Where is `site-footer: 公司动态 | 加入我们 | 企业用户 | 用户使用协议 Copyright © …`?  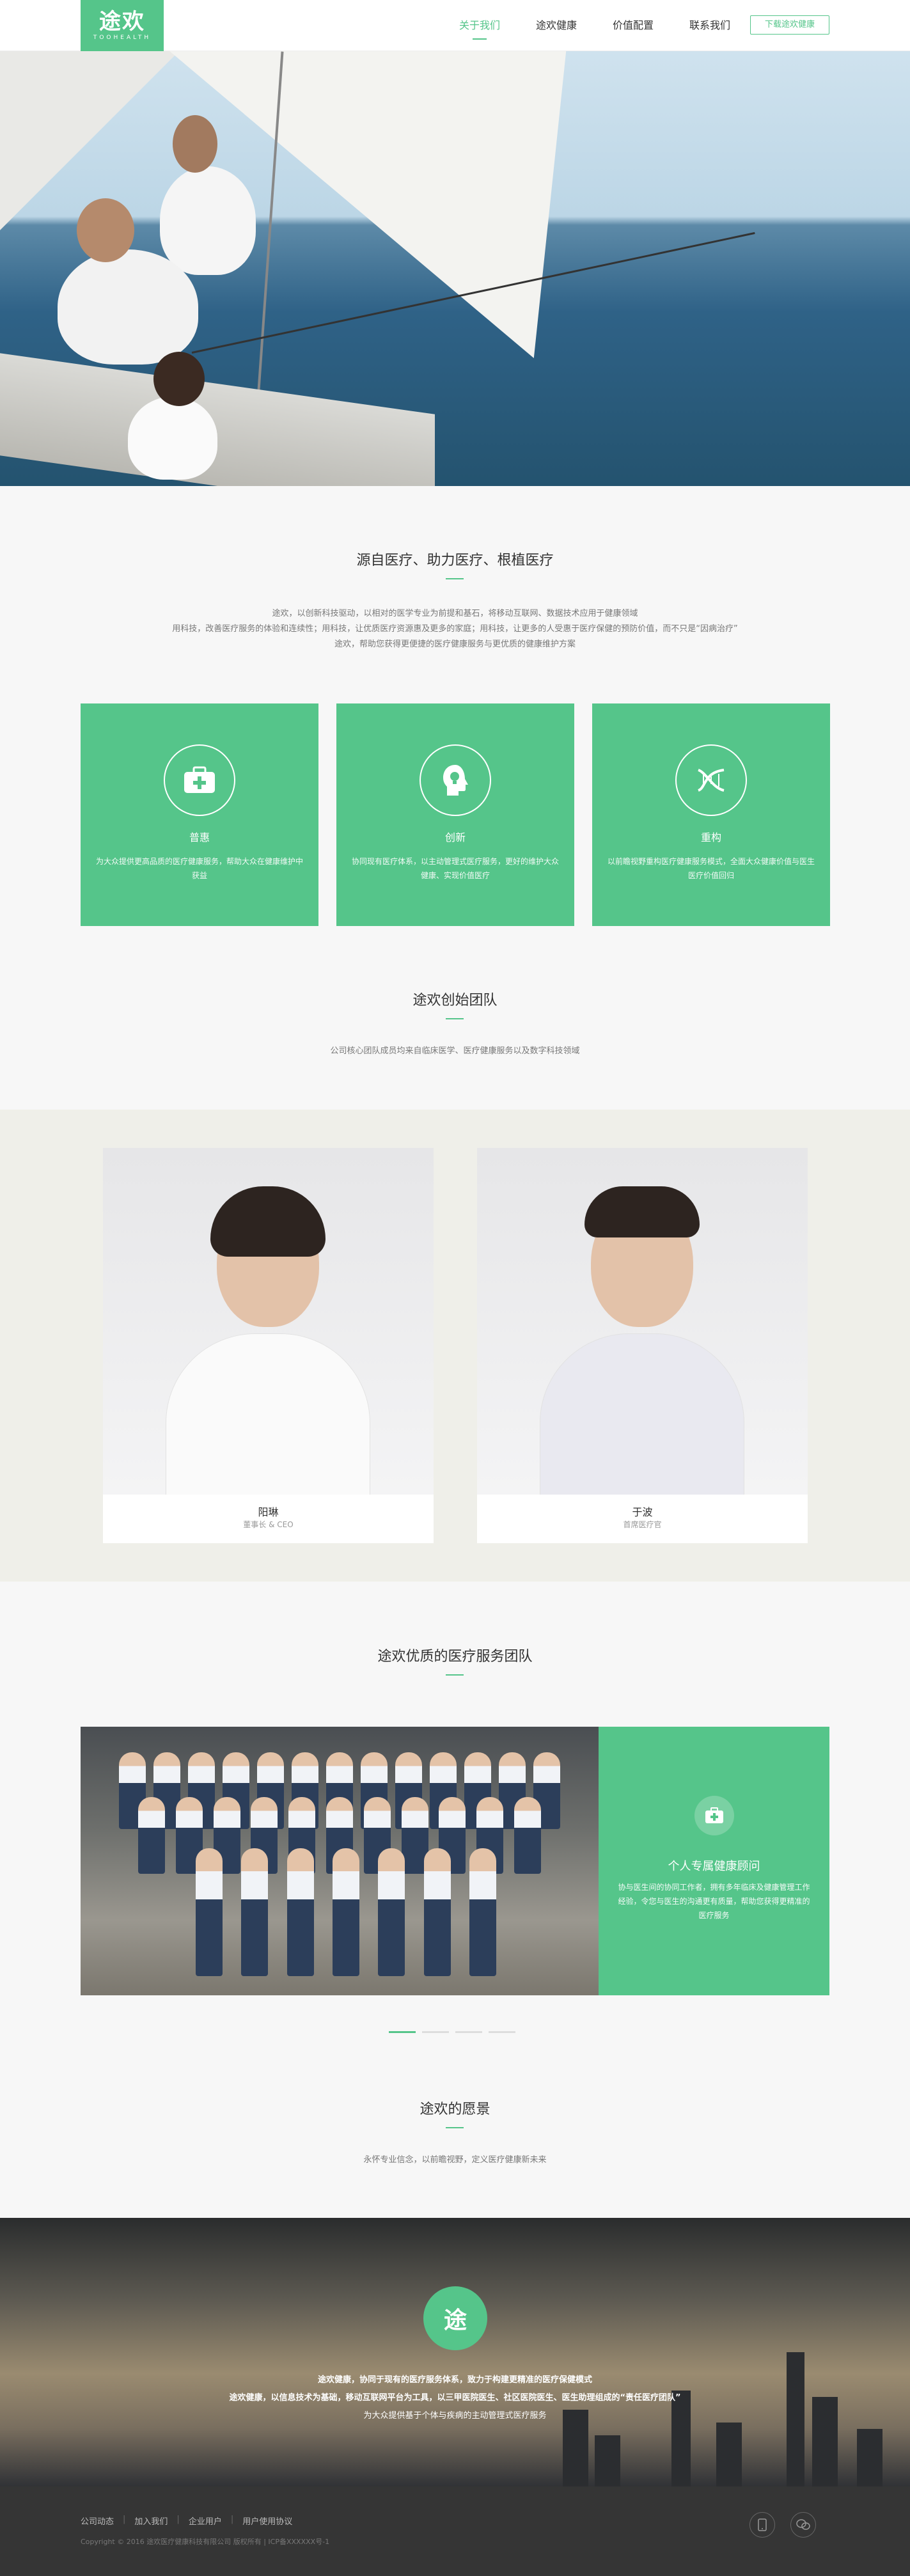
site-footer: 公司动态 | 加入我们 | 企业用户 | 用户使用协议 Copyright © … is located at coordinates (455, 2531).